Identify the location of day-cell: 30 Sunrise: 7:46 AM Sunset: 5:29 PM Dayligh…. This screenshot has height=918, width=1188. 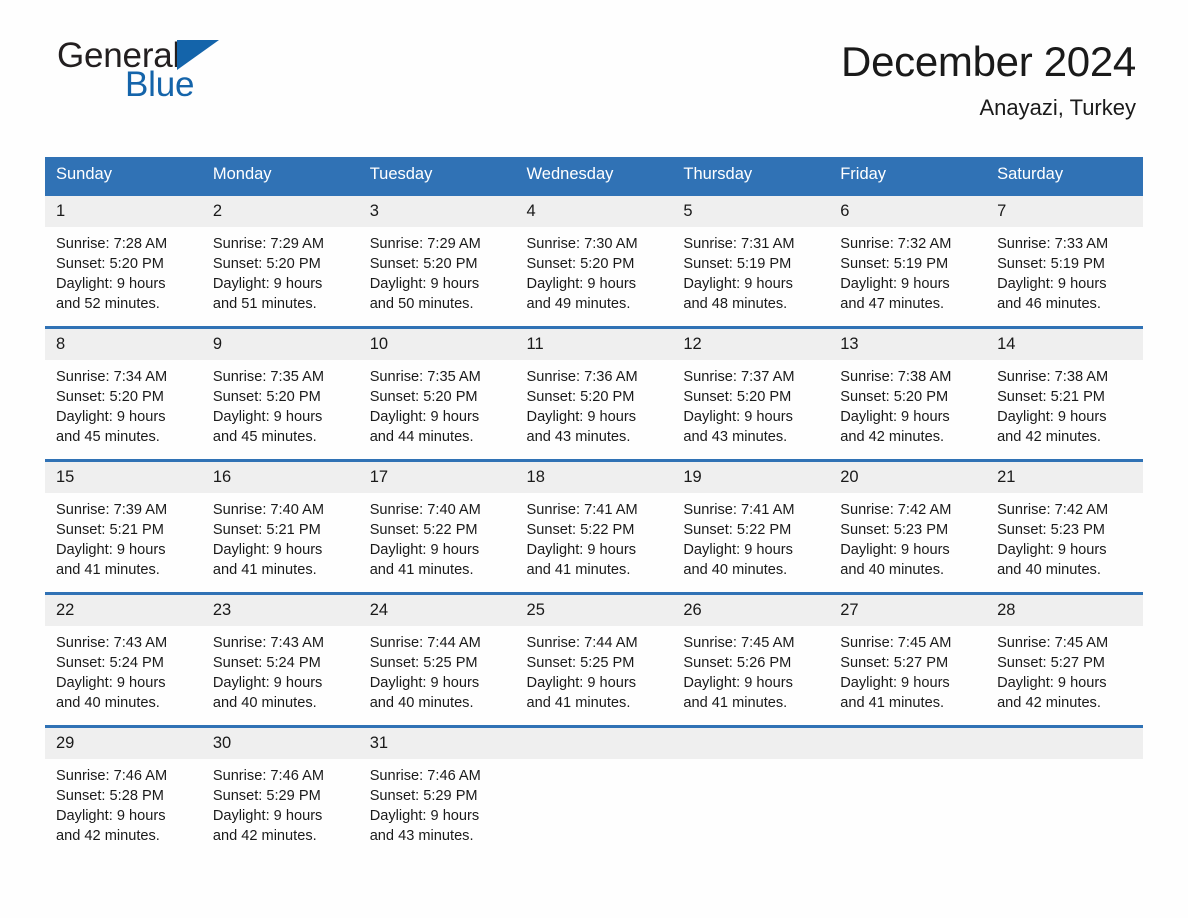
(280, 791).